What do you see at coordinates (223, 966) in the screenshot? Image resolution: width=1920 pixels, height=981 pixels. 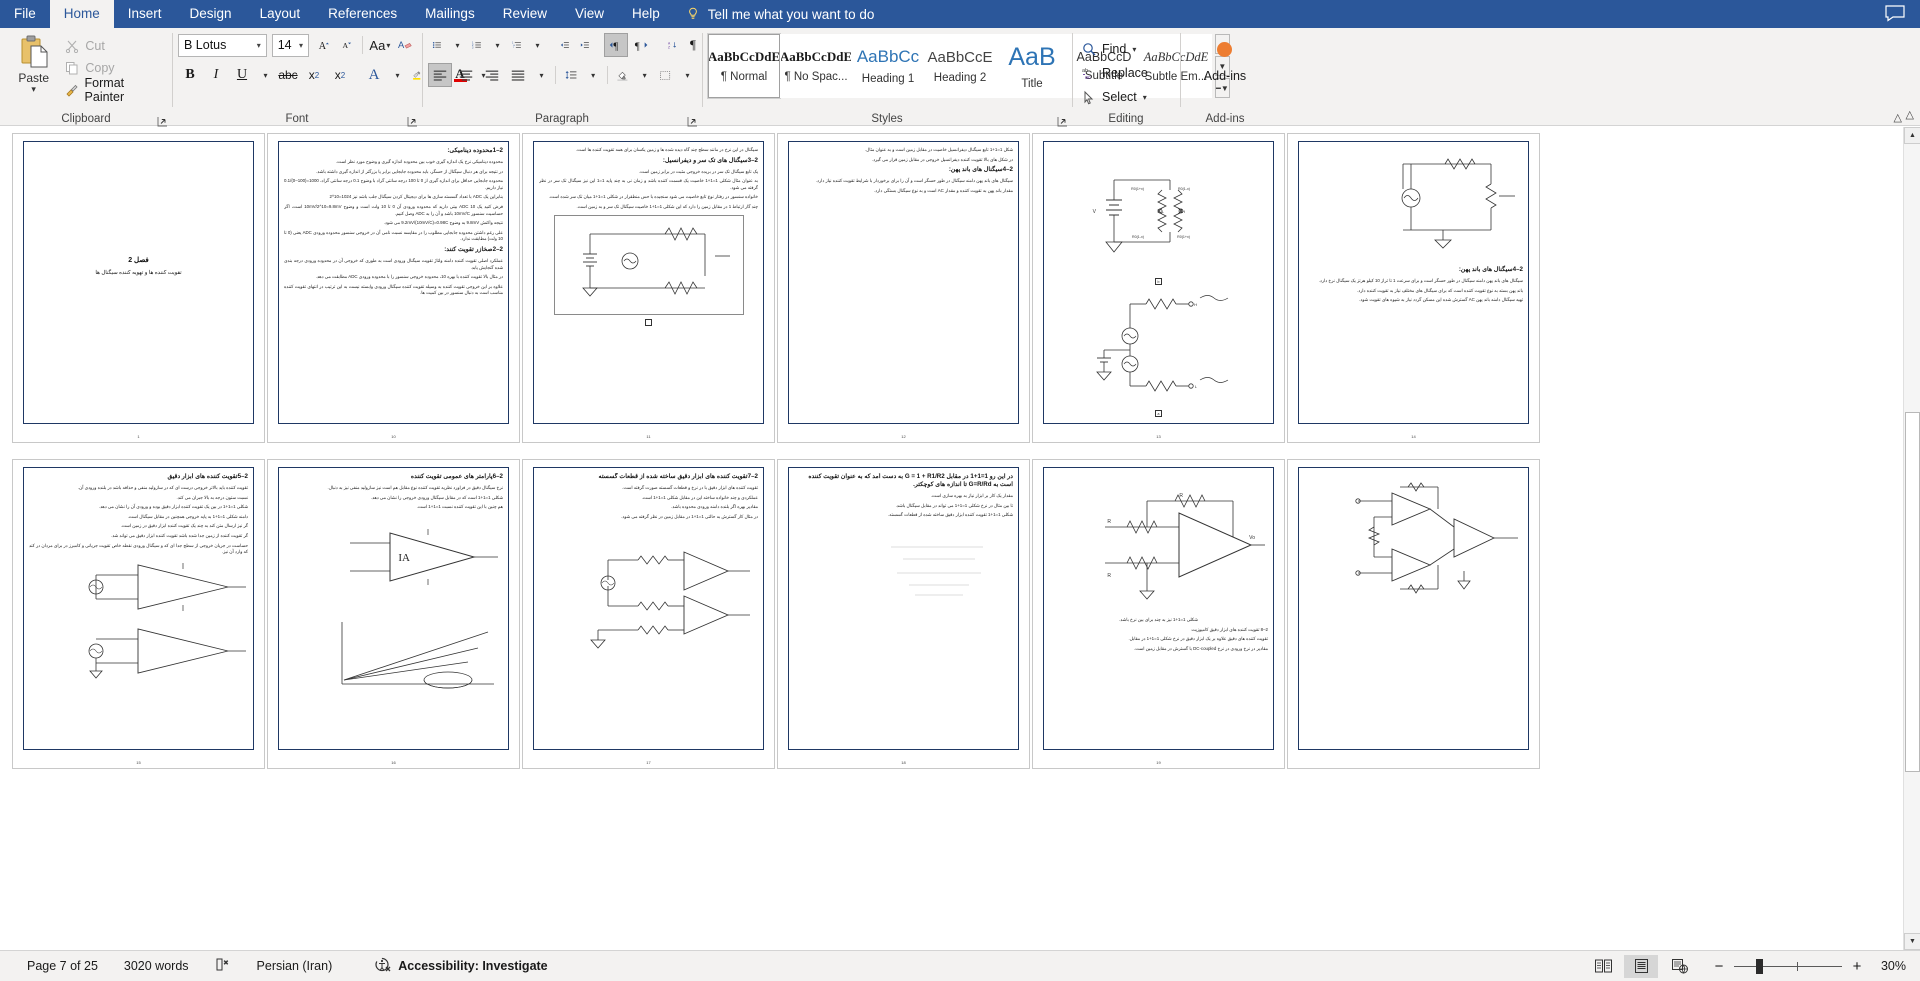 I see `proofing-status: ✖` at bounding box center [223, 966].